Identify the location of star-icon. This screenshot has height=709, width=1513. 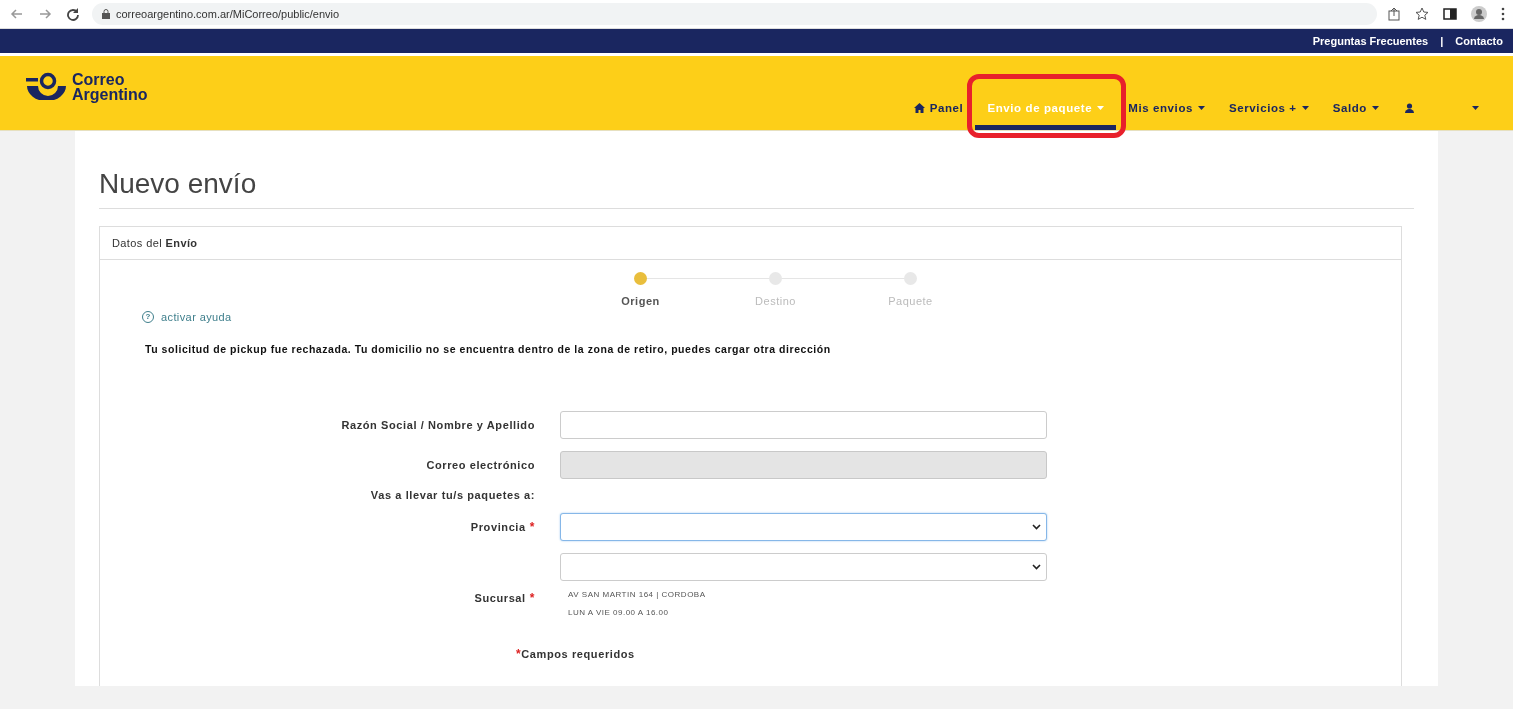
(1422, 14).